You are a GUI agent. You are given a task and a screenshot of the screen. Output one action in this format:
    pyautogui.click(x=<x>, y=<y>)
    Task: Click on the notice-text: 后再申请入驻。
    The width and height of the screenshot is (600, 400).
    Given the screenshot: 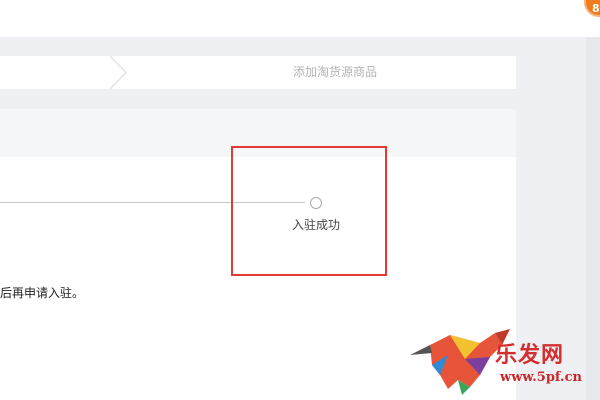 What is the action you would take?
    pyautogui.click(x=42, y=293)
    